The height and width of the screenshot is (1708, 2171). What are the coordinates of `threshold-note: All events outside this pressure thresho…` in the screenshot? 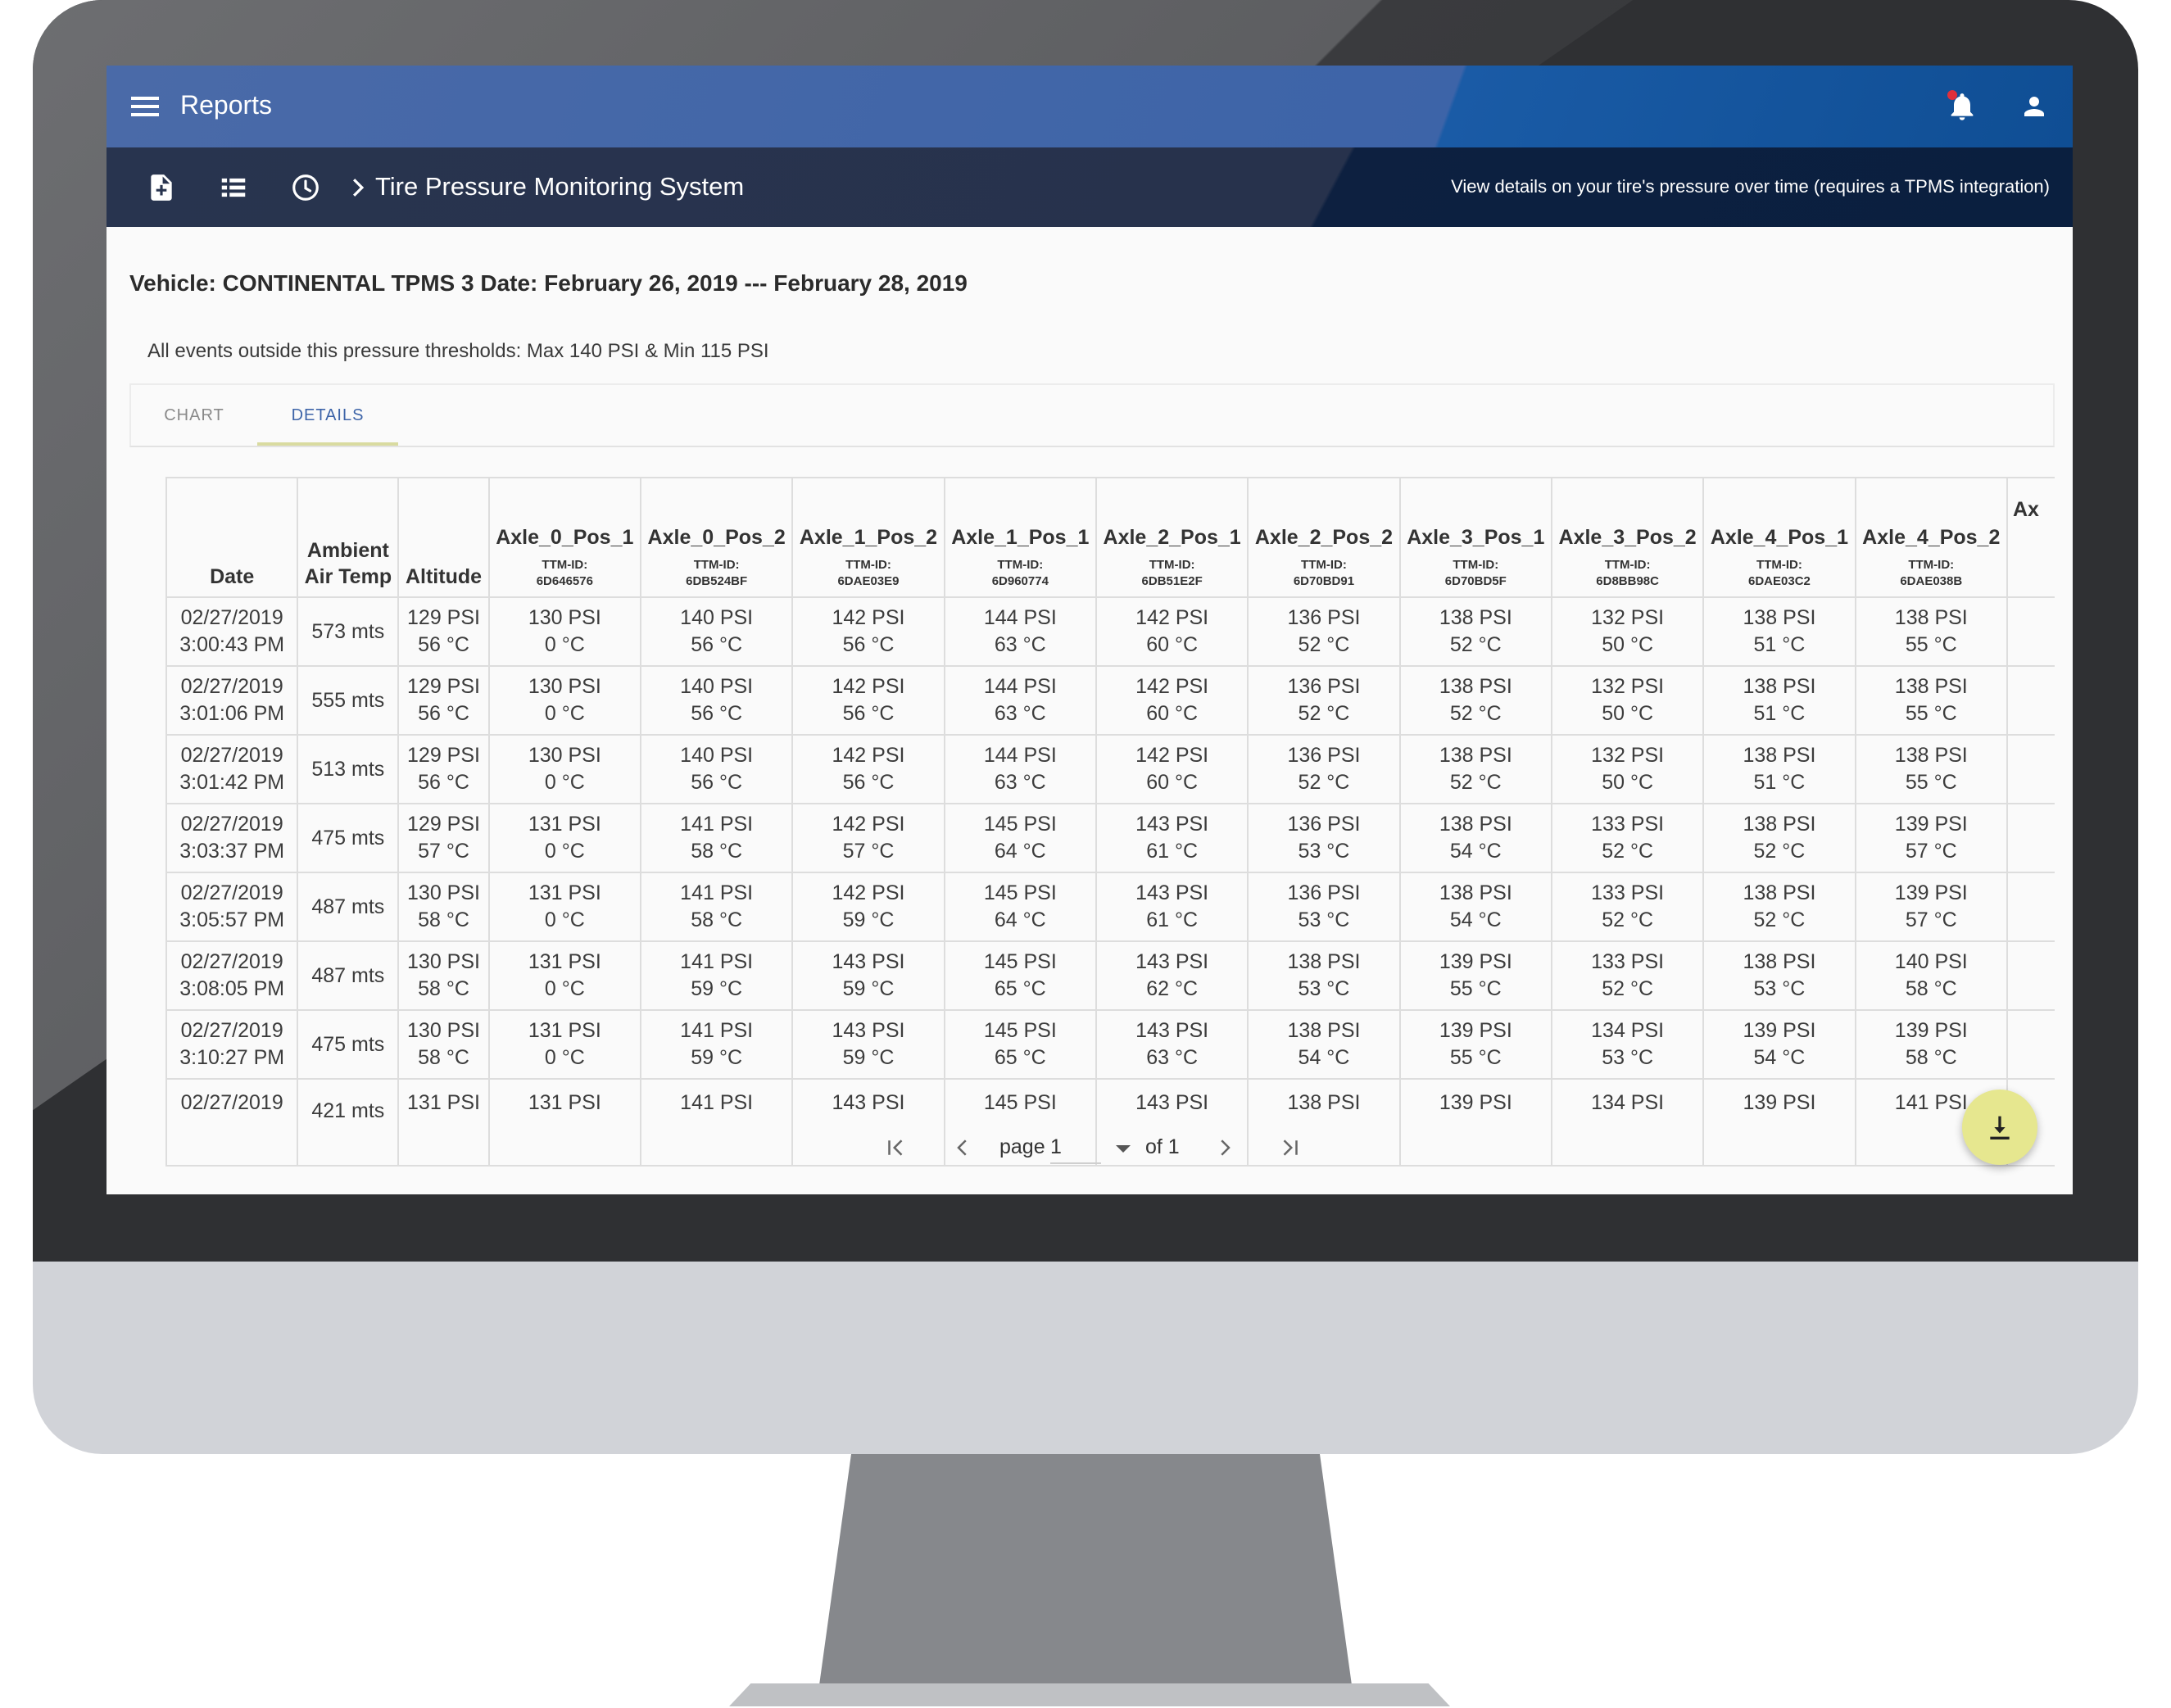 It's located at (458, 351).